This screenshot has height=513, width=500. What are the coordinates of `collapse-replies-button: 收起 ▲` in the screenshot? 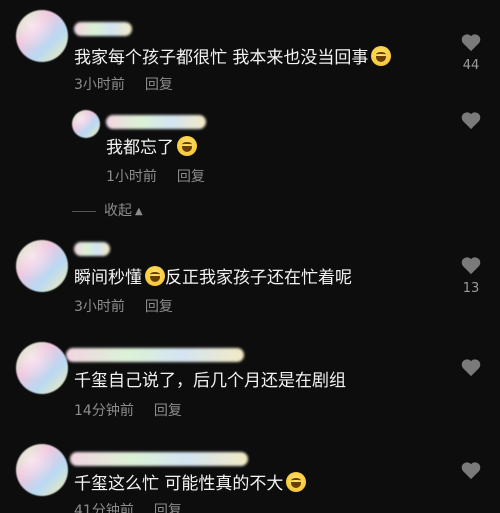 It's located at (107, 211).